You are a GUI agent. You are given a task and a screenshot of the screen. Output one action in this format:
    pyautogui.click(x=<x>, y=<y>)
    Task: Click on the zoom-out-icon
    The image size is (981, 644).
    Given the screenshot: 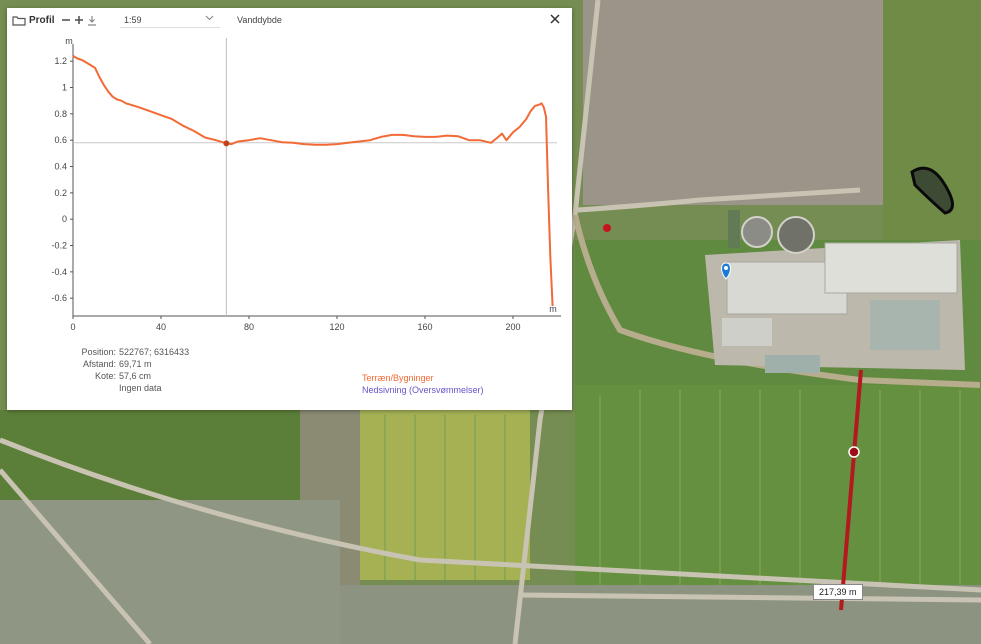 What is the action you would take?
    pyautogui.click(x=66, y=20)
    